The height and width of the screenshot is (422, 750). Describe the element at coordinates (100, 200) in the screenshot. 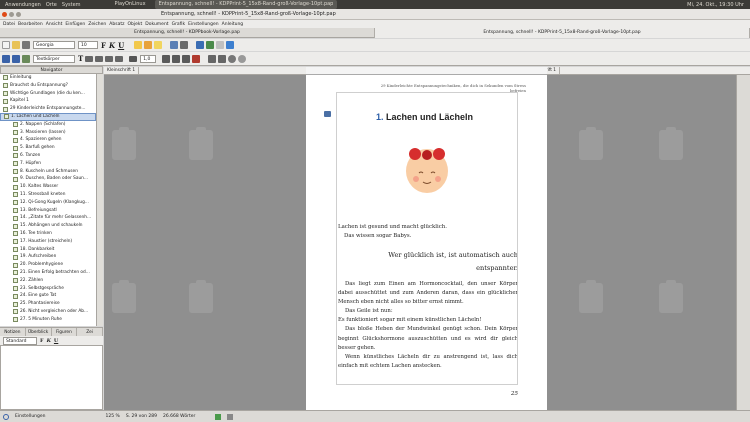

I see `navigator-scrollbar` at that location.